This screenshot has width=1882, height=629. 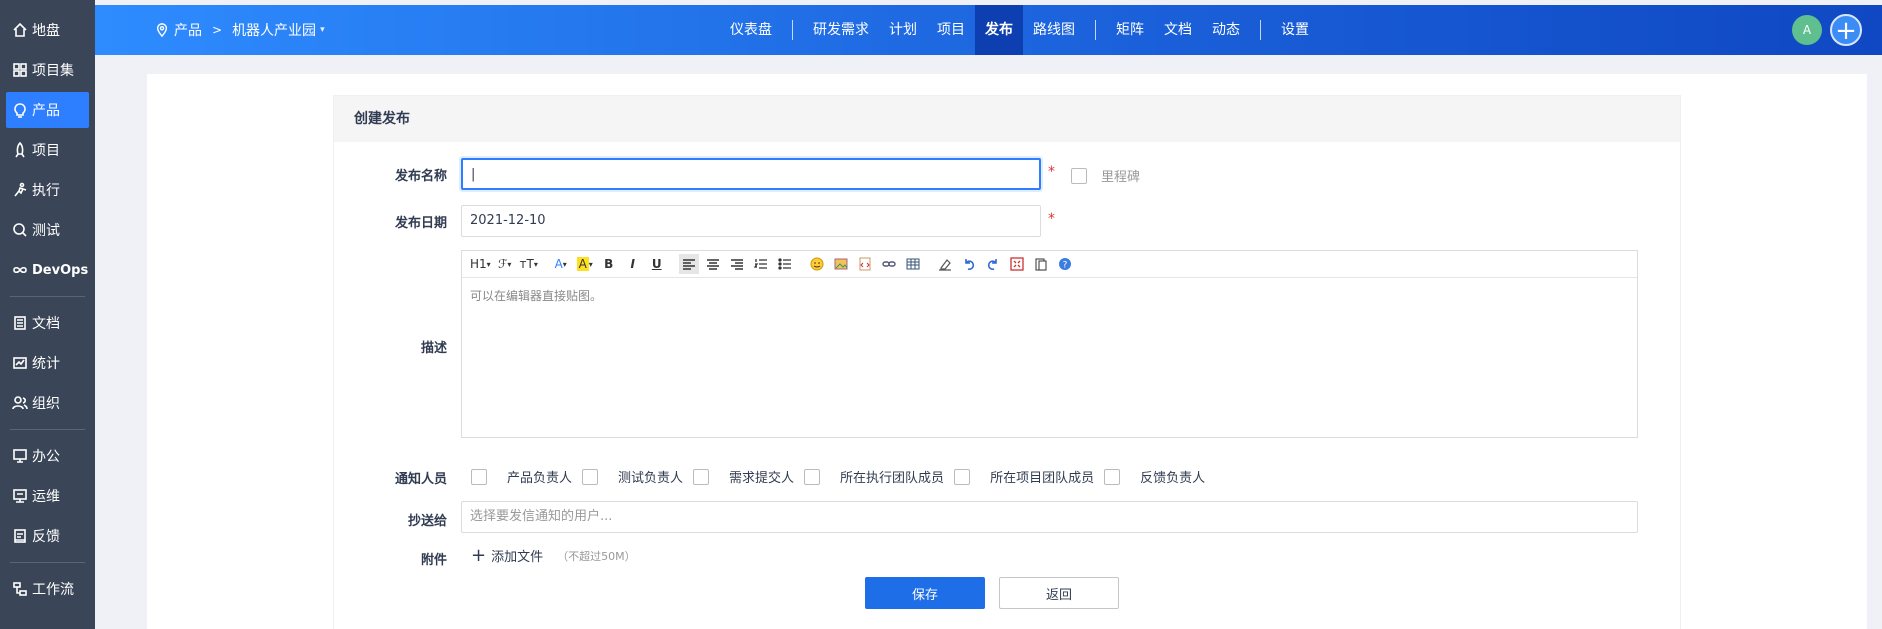 I want to click on notify-option-label: 反馈负责人, so click(x=1173, y=478).